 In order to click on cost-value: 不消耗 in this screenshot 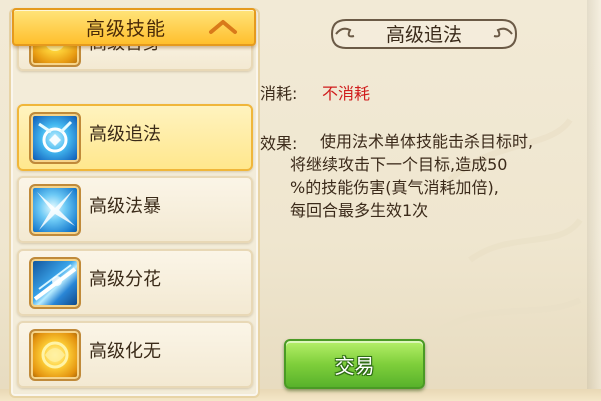, I will do `click(346, 93)`.